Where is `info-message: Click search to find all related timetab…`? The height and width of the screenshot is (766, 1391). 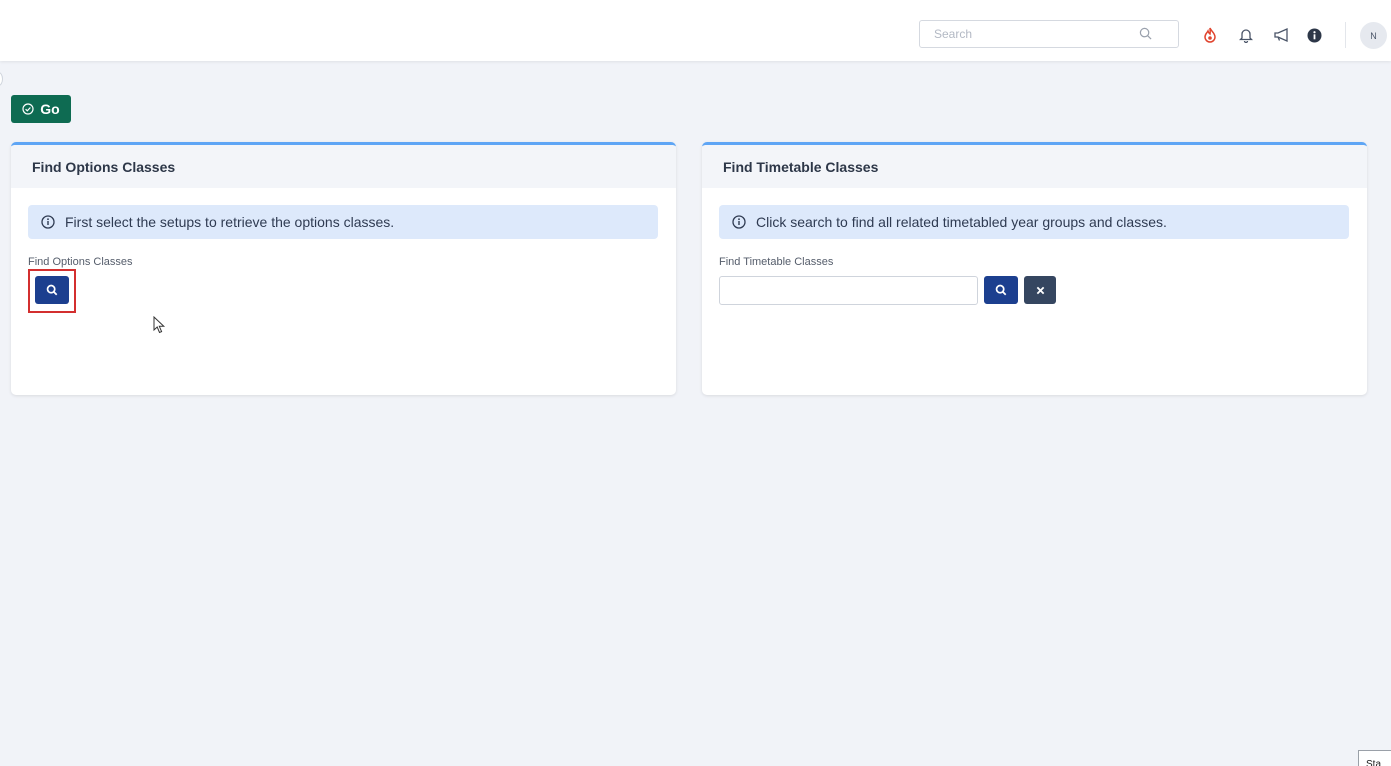
info-message: Click search to find all related timetab… is located at coordinates (1034, 222).